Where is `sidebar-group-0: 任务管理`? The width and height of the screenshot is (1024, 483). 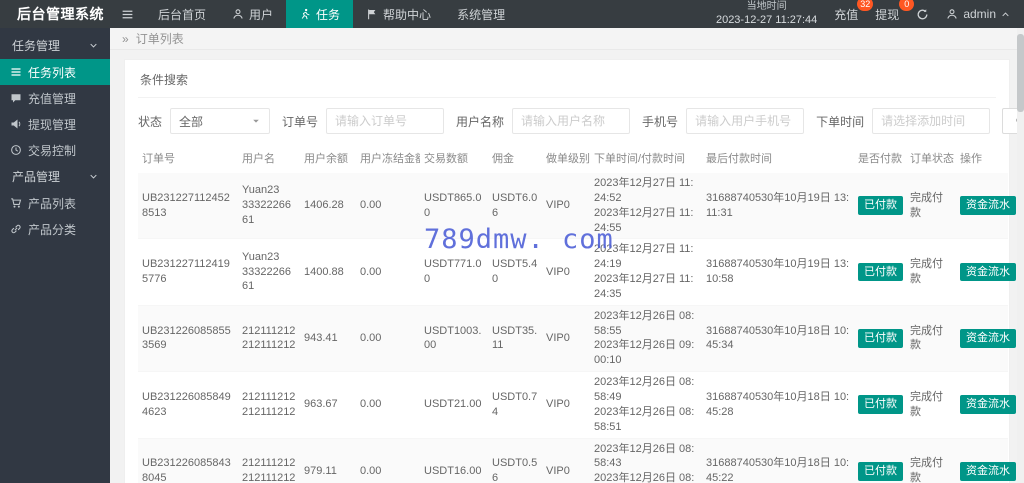 sidebar-group-0: 任务管理 is located at coordinates (55, 45).